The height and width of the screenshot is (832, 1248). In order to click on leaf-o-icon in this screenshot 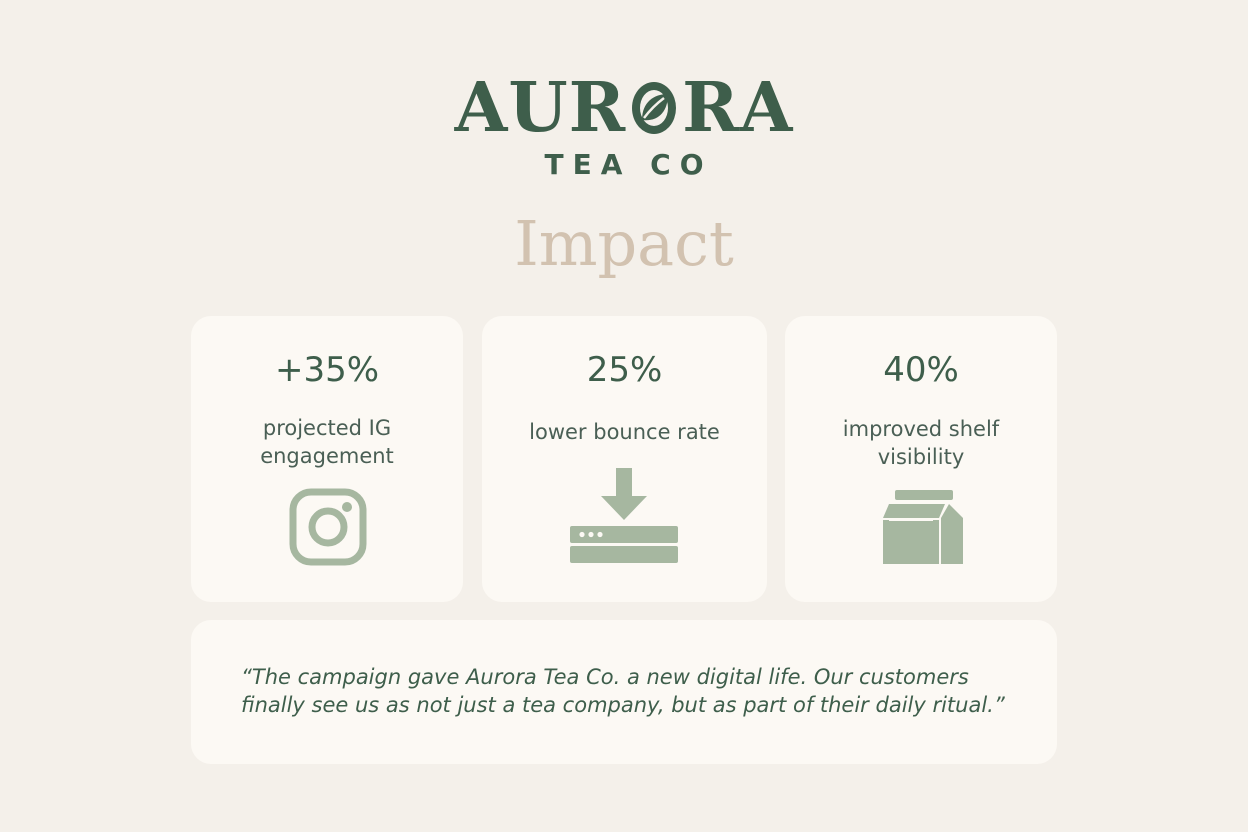, I will do `click(654, 108)`.